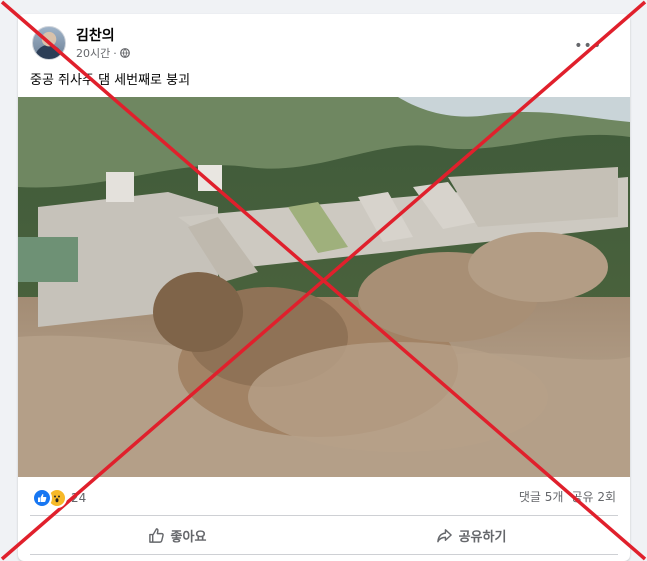  I want to click on post-actions: 좋아요 공유하기, so click(324, 535).